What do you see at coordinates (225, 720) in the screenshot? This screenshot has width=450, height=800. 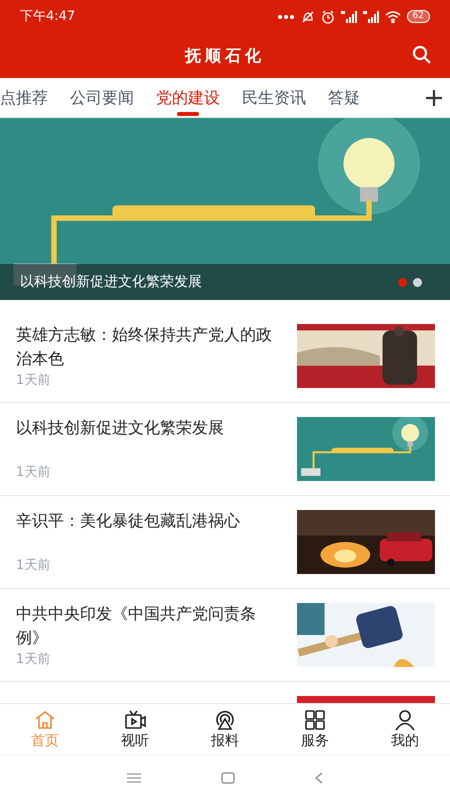 I see `broadcast-icon` at bounding box center [225, 720].